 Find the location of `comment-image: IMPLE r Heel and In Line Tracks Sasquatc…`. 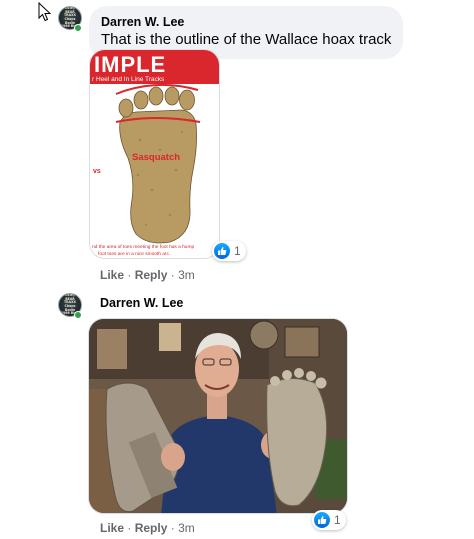

comment-image: IMPLE r Heel and In Line Tracks Sasquatc… is located at coordinates (154, 154).